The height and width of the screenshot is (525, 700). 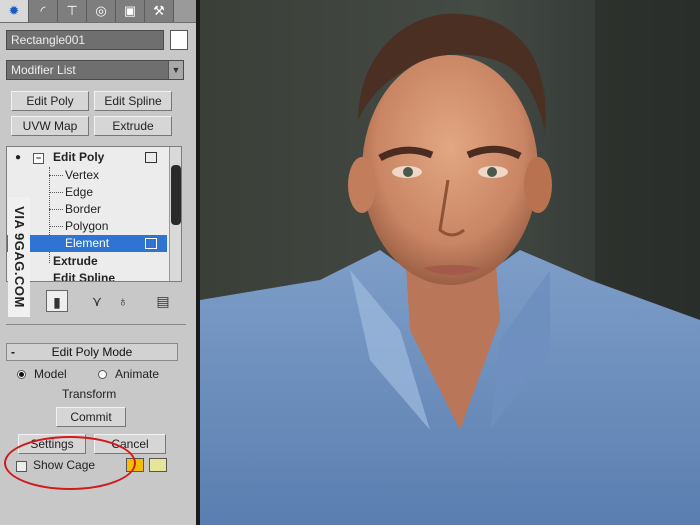 What do you see at coordinates (176, 195) in the screenshot?
I see `scrollbar-thumb` at bounding box center [176, 195].